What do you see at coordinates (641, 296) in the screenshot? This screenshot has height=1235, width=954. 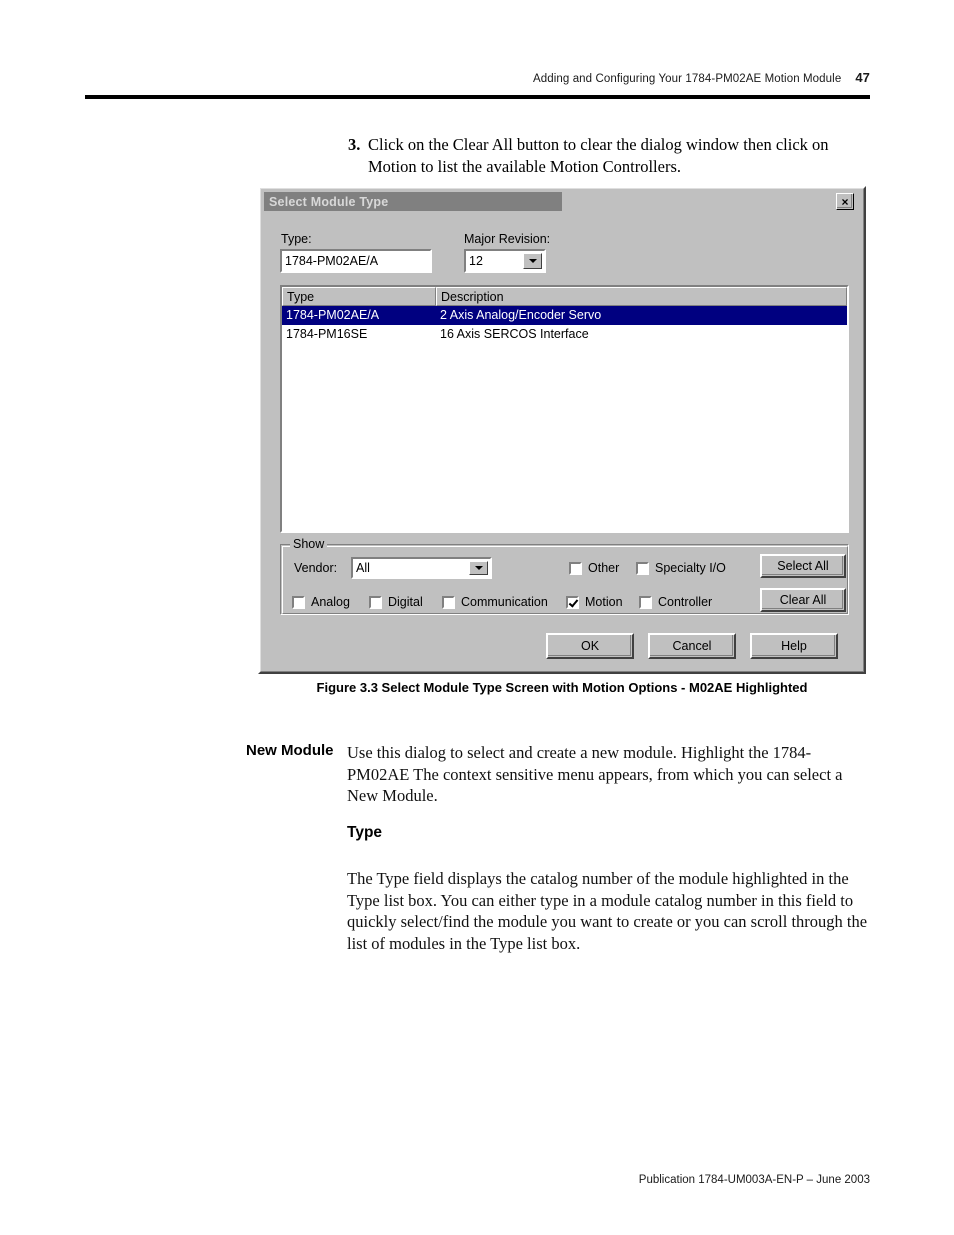 I see `column-header-description: Description` at bounding box center [641, 296].